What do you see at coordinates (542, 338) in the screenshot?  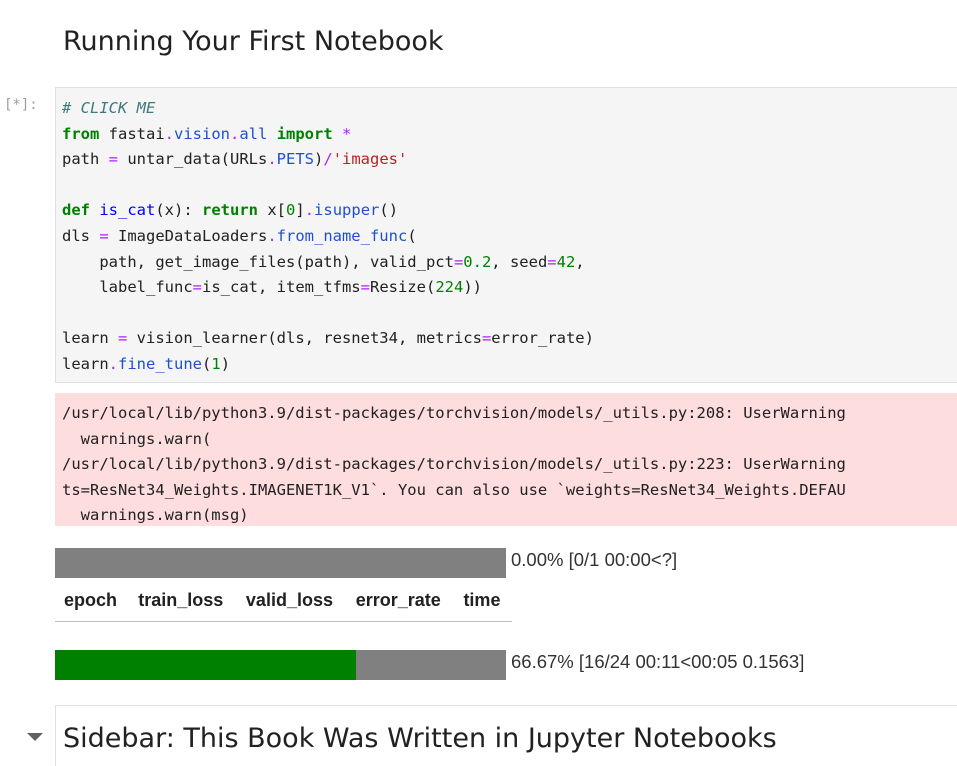 I see `code-token: error_rate)` at bounding box center [542, 338].